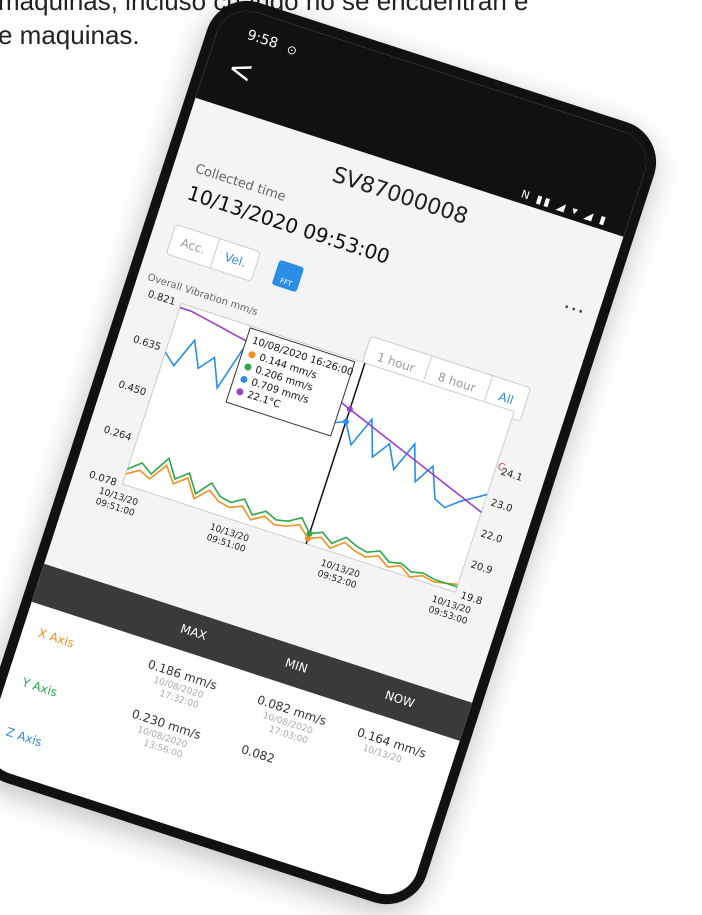 This screenshot has height=915, width=702. Describe the element at coordinates (262, 40) in the screenshot. I see `status-time: 9:58` at that location.